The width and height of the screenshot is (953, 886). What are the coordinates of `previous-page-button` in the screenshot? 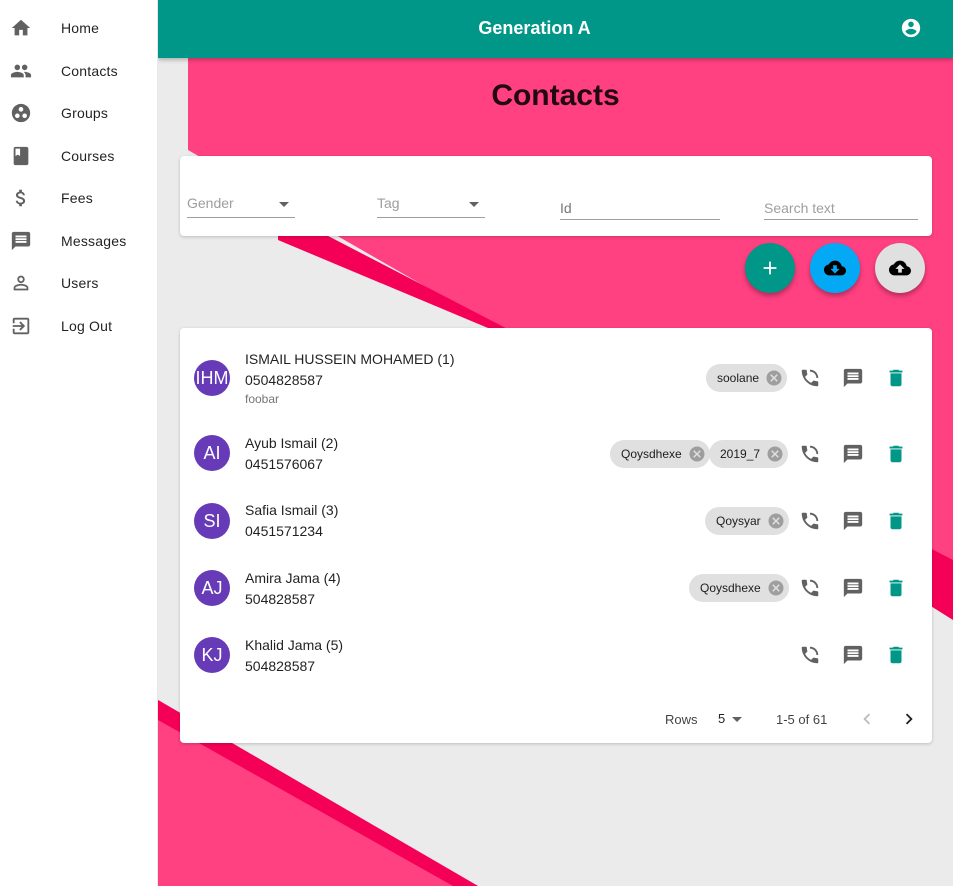 It's located at (867, 719).